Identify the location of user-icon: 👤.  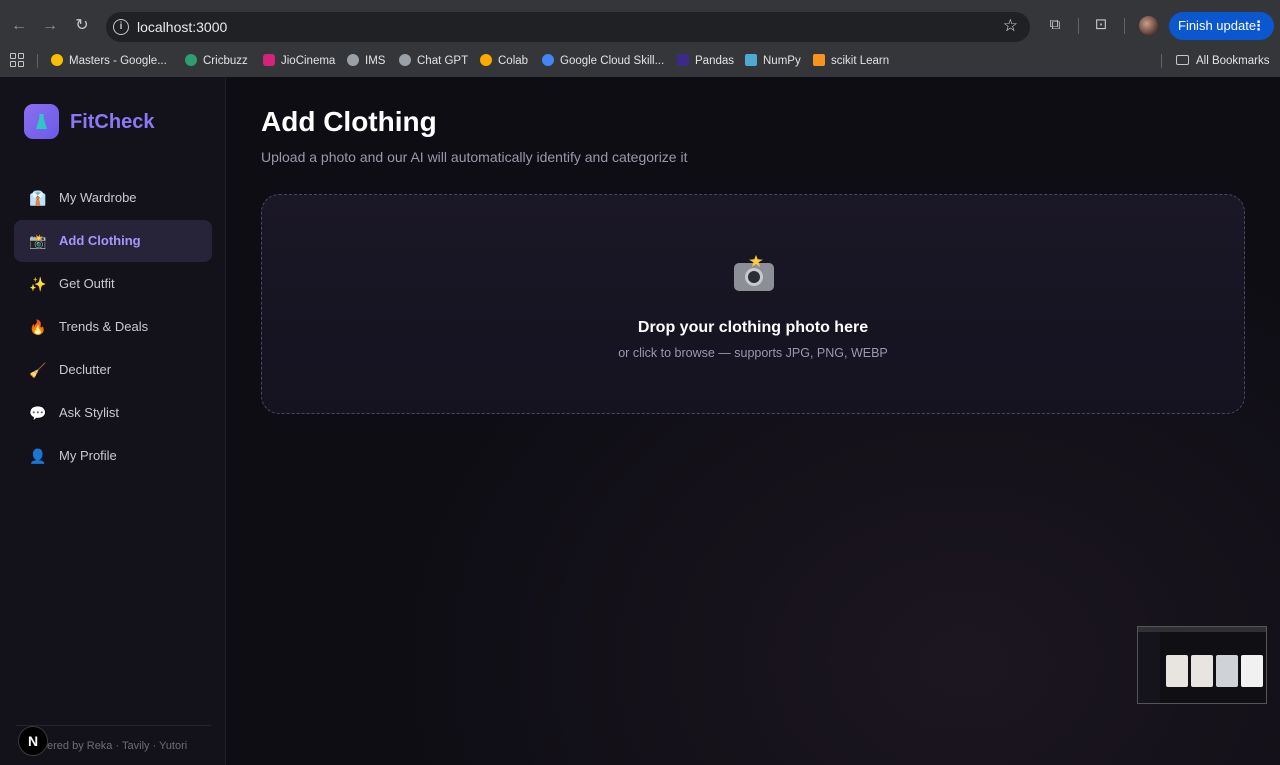
(38, 456).